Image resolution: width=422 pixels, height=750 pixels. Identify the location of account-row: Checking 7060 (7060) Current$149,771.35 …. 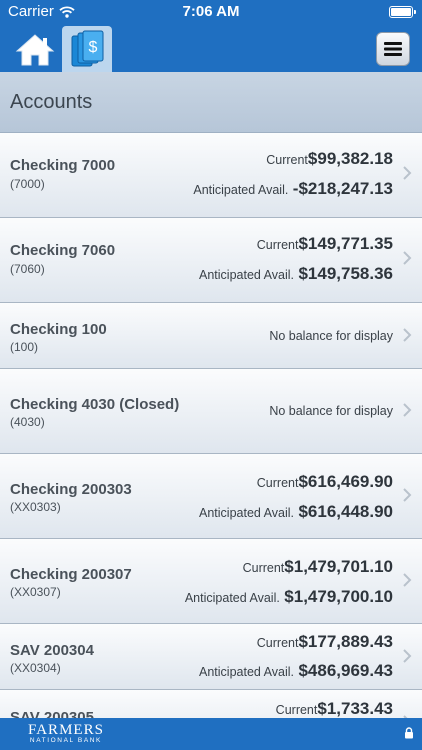
(211, 260).